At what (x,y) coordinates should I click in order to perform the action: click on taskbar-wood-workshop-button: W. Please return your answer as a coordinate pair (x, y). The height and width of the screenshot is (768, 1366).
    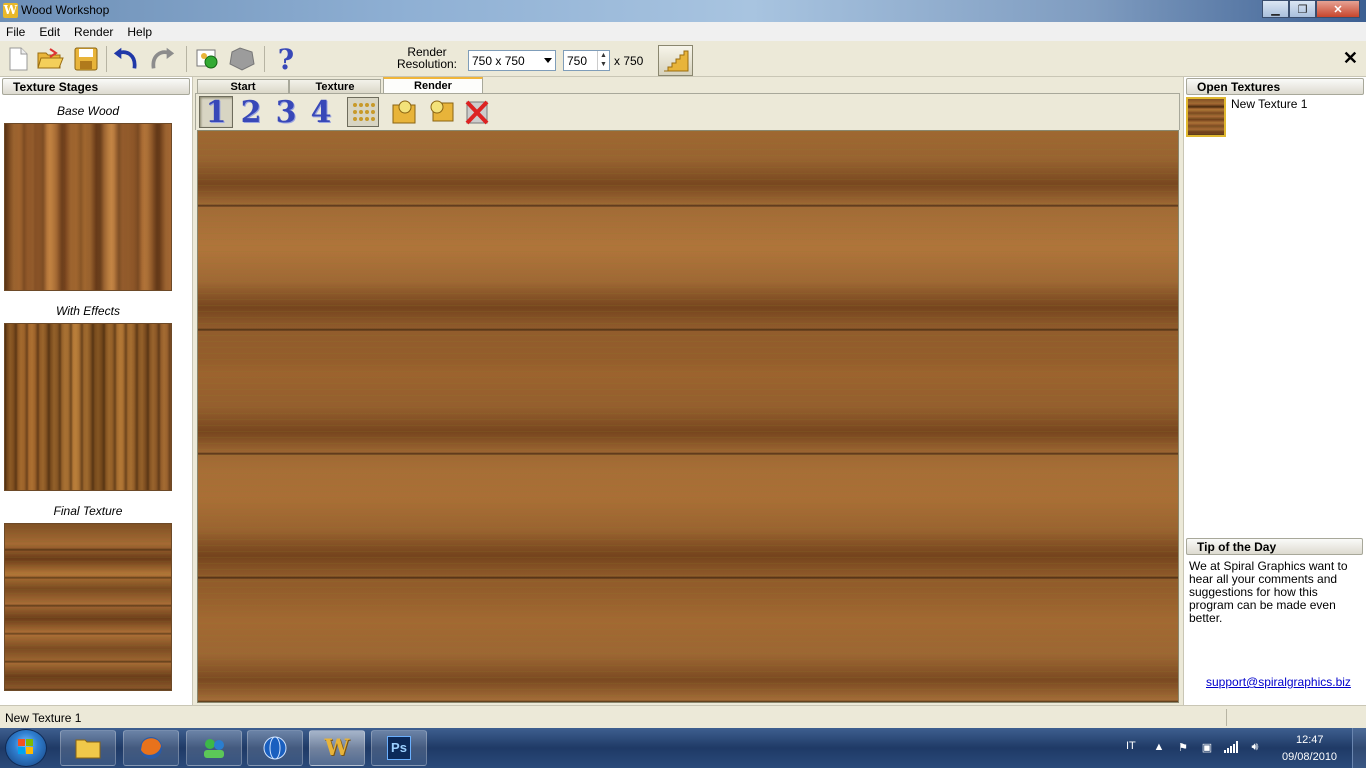
    Looking at the image, I should click on (337, 748).